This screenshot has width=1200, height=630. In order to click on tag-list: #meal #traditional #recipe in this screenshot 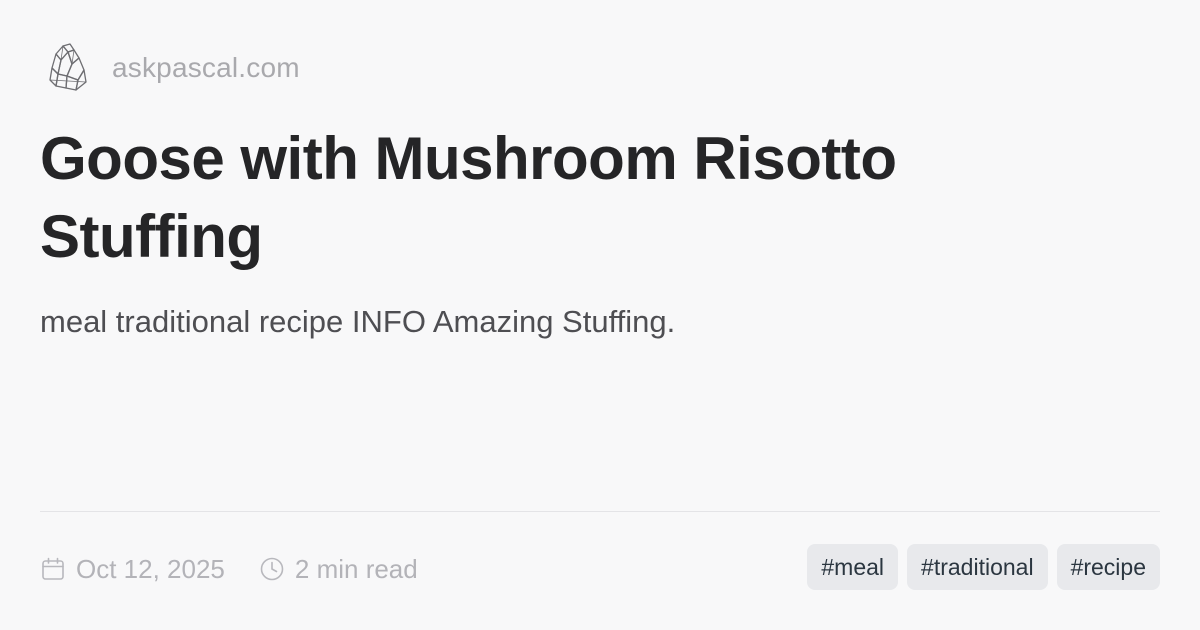, I will do `click(983, 567)`.